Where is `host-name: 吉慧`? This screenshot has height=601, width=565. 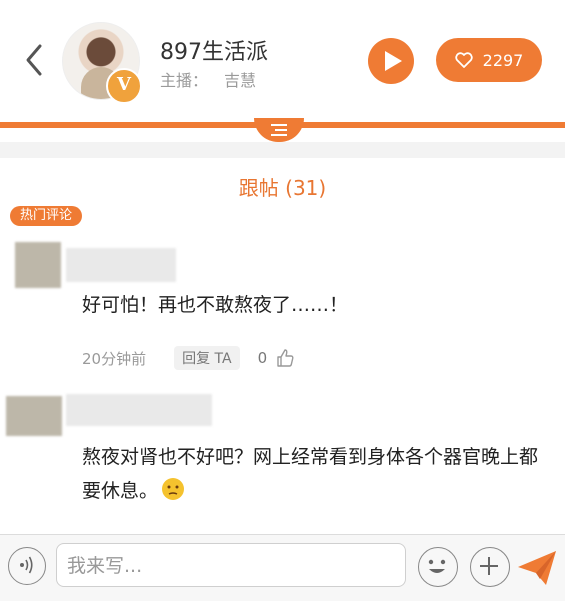
host-name: 吉慧 is located at coordinates (240, 80).